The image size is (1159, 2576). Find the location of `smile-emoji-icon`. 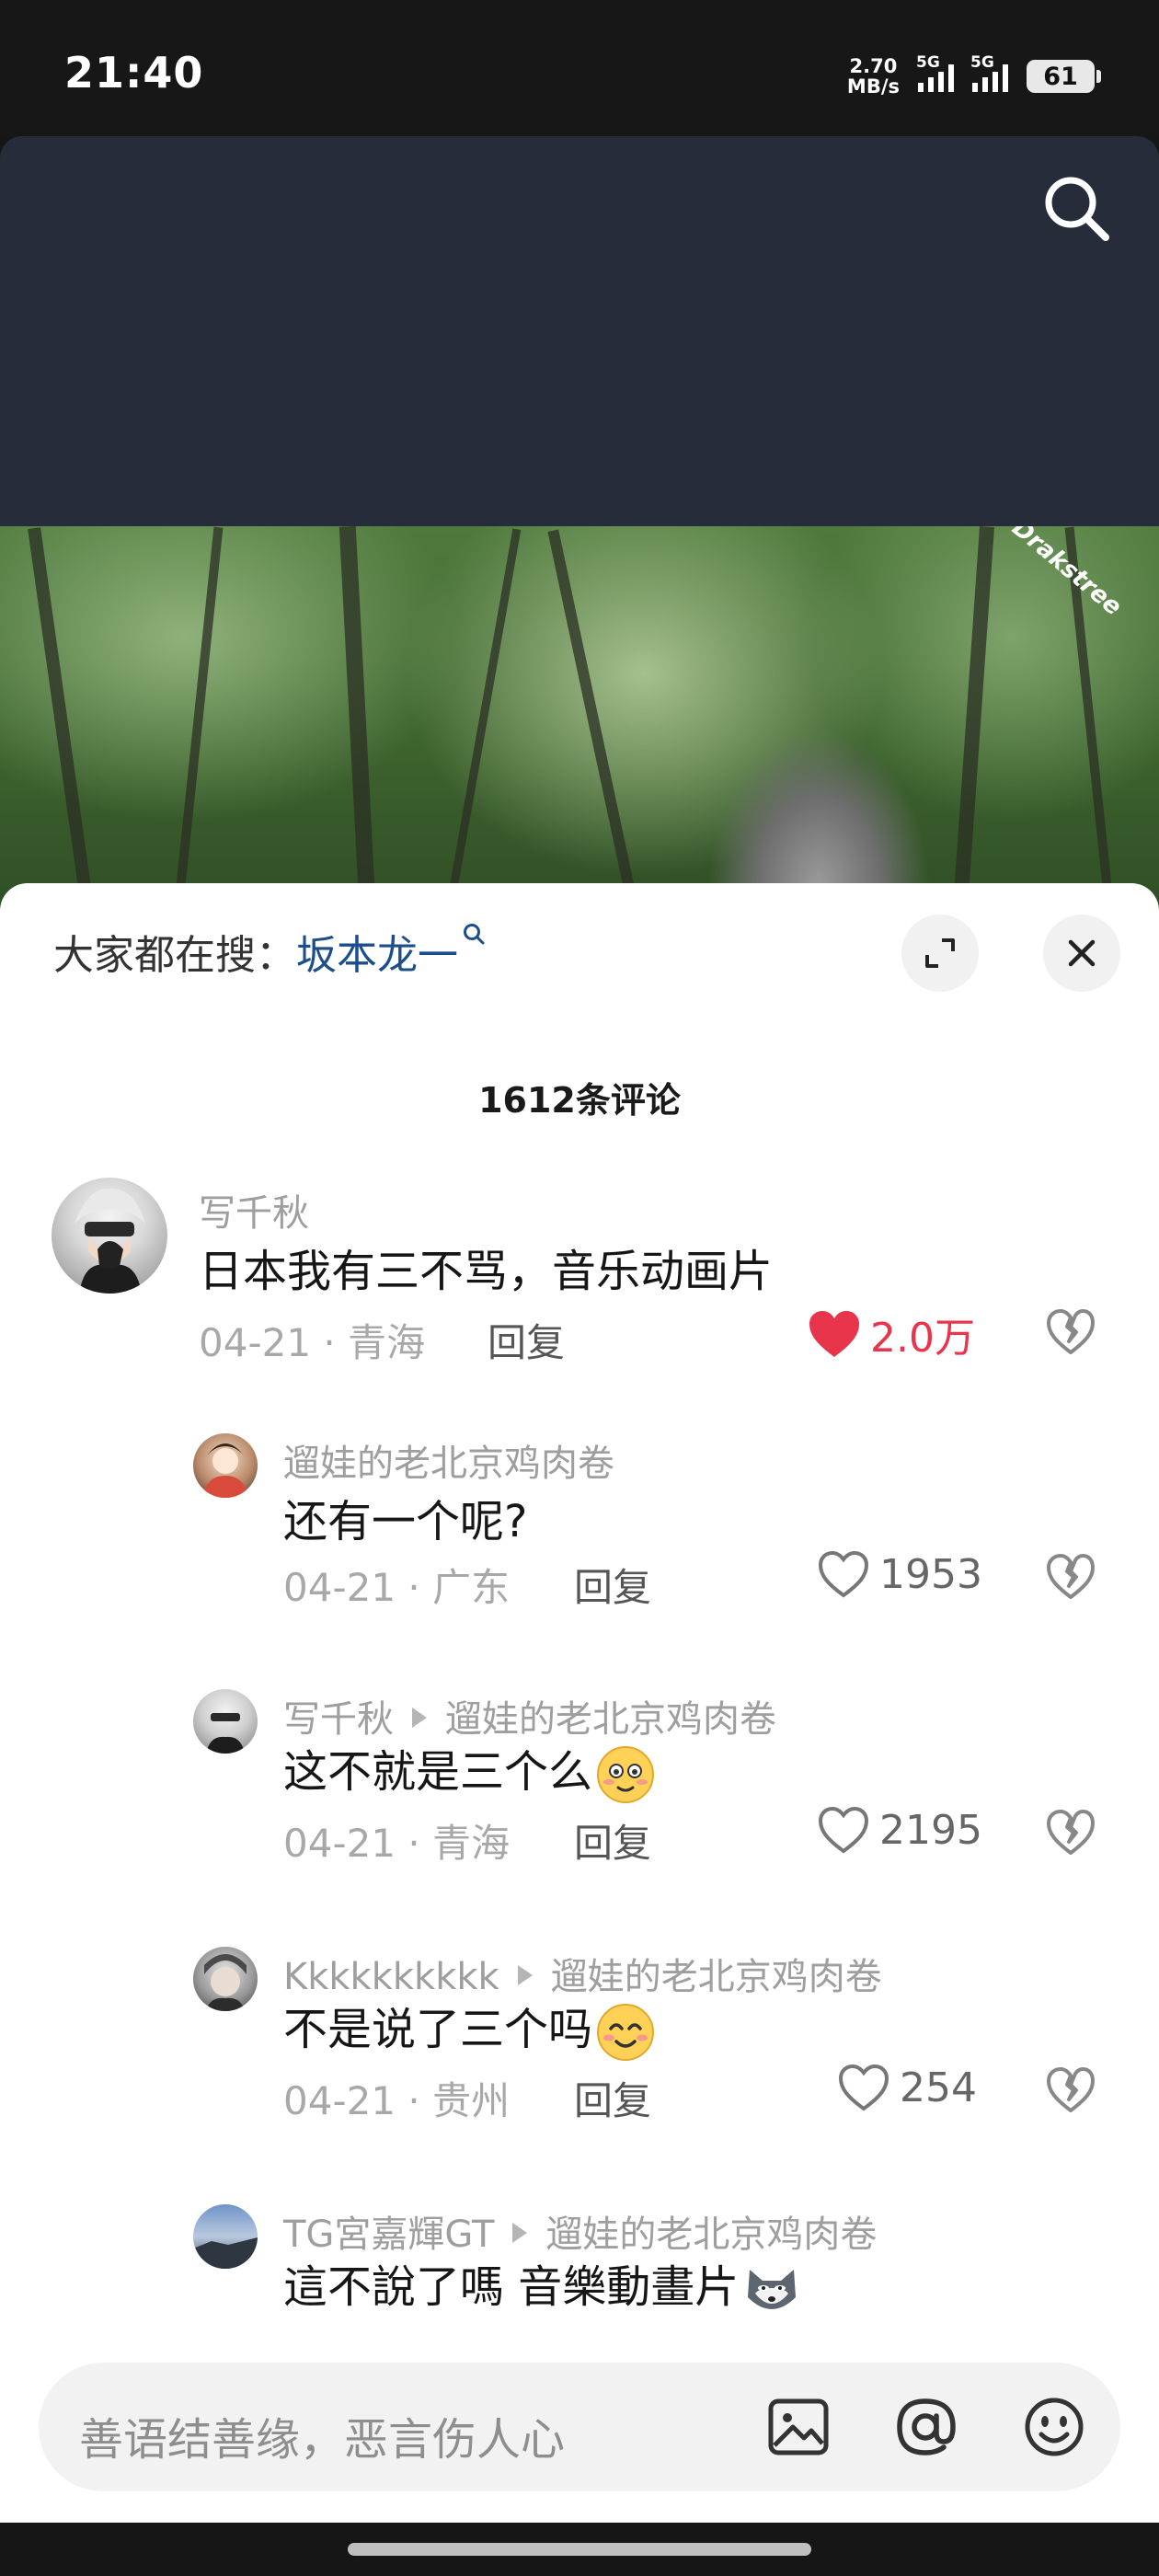

smile-emoji-icon is located at coordinates (626, 2032).